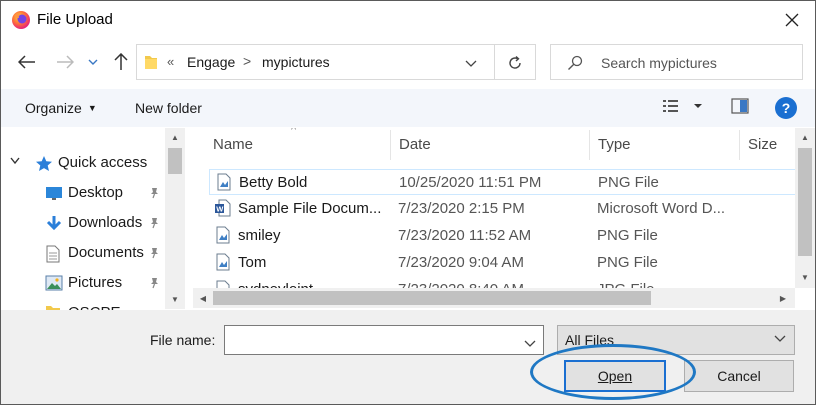 The height and width of the screenshot is (405, 816). Describe the element at coordinates (106, 252) in the screenshot. I see `nav-label: Documents` at that location.